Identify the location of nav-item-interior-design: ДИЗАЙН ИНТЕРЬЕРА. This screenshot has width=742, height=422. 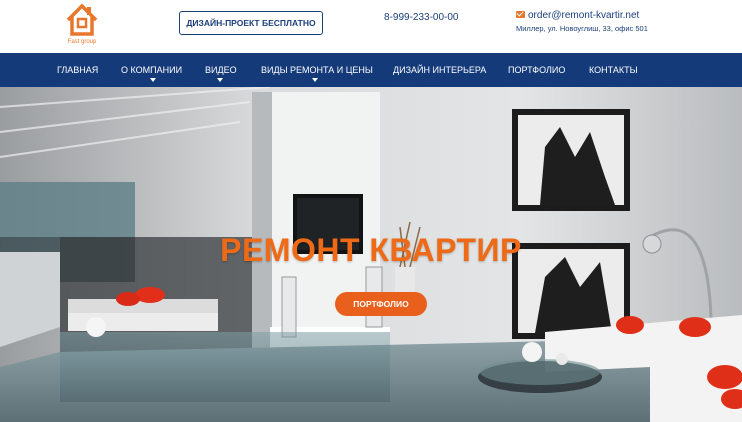
(439, 70).